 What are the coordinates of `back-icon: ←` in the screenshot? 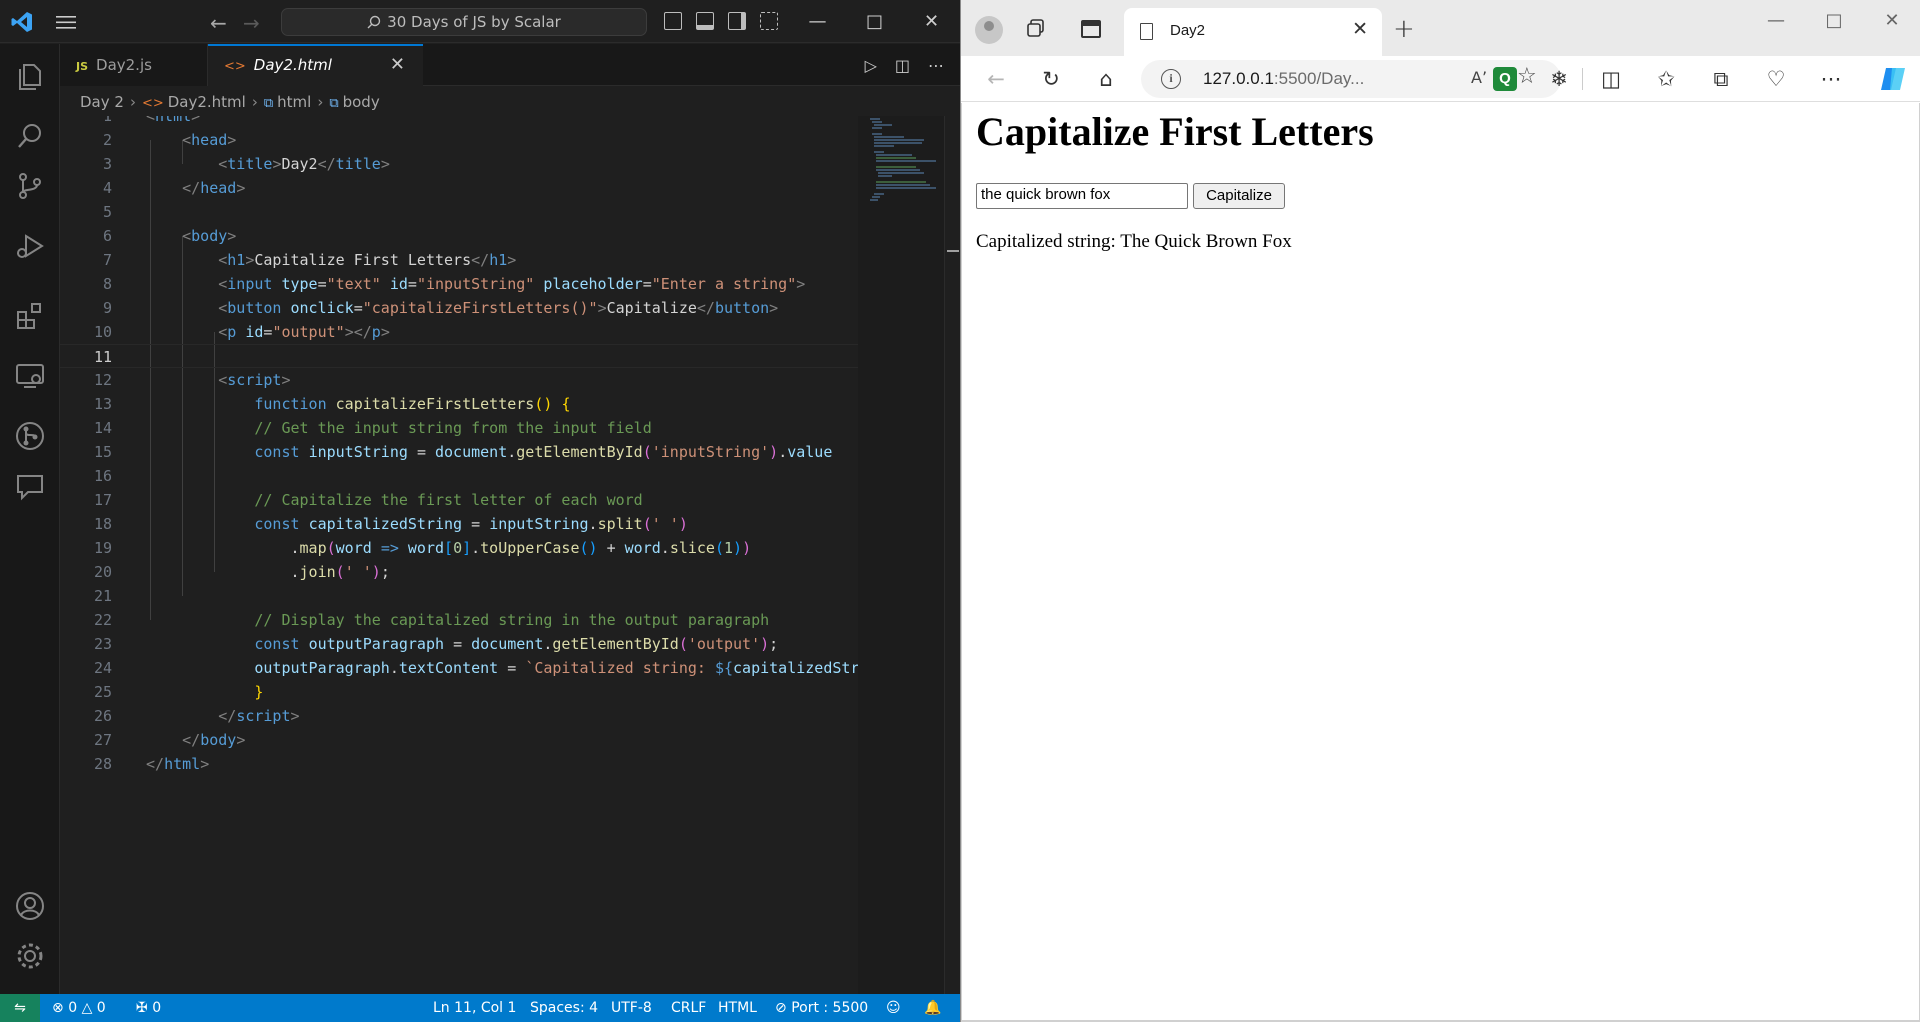 It's located at (996, 79).